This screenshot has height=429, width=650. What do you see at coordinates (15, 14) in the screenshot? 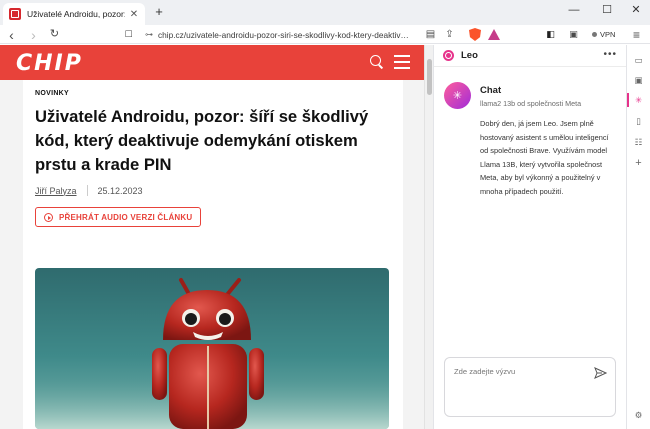
I see `chip-favicon-icon` at bounding box center [15, 14].